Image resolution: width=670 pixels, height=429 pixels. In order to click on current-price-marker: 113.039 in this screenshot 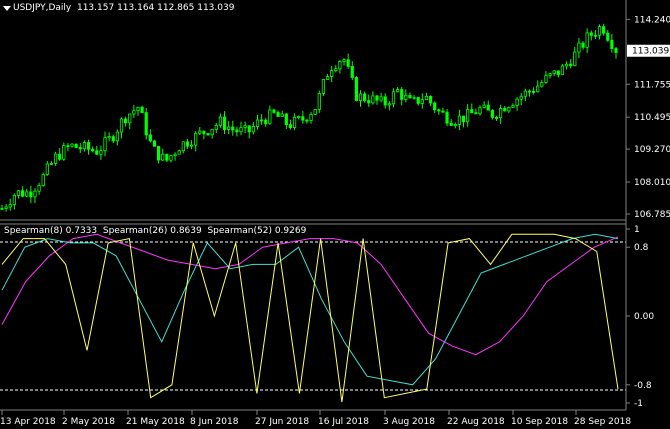, I will do `click(648, 50)`.